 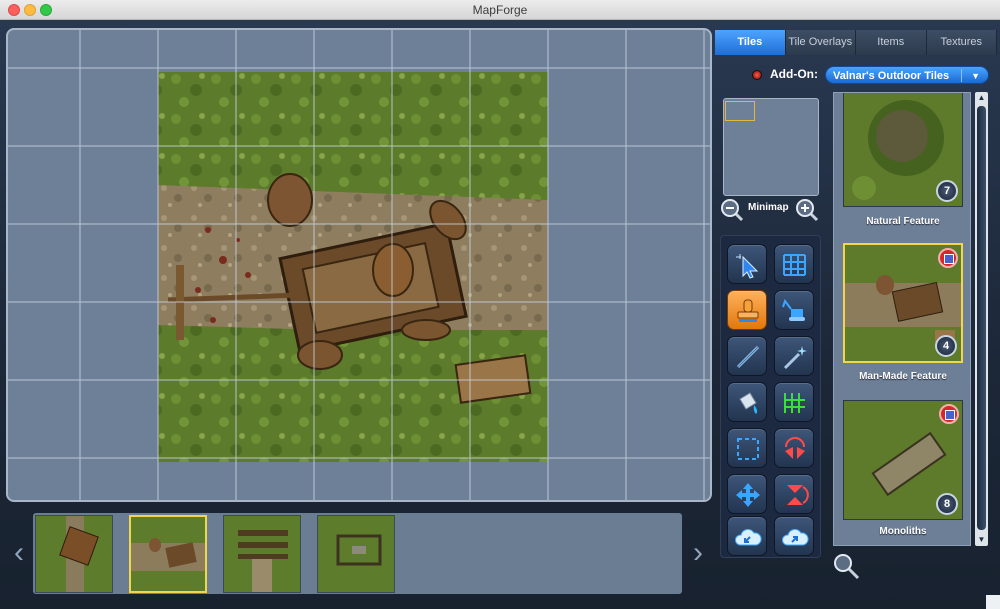 What do you see at coordinates (947, 191) in the screenshot?
I see `tile-count-badge: 7` at bounding box center [947, 191].